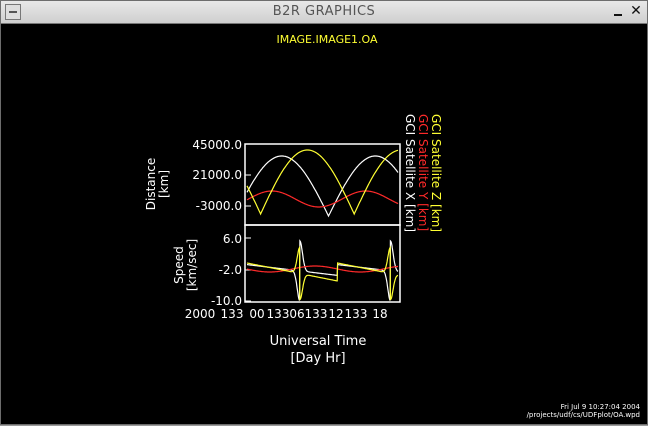 Image resolution: width=648 pixels, height=426 pixels. I want to click on legend-y-label: GCI Satellite Y [km], so click(423, 172).